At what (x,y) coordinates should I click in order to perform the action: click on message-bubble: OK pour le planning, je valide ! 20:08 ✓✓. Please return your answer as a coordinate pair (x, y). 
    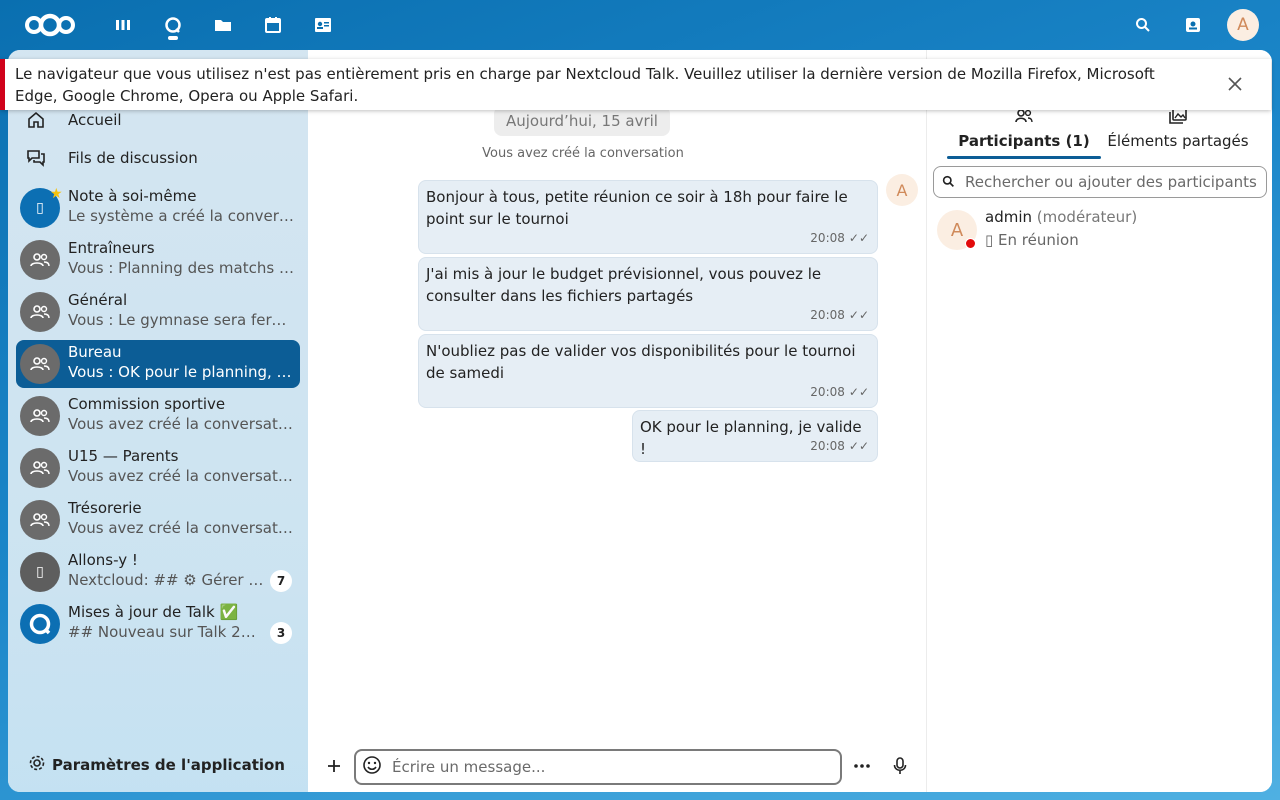
    Looking at the image, I should click on (755, 436).